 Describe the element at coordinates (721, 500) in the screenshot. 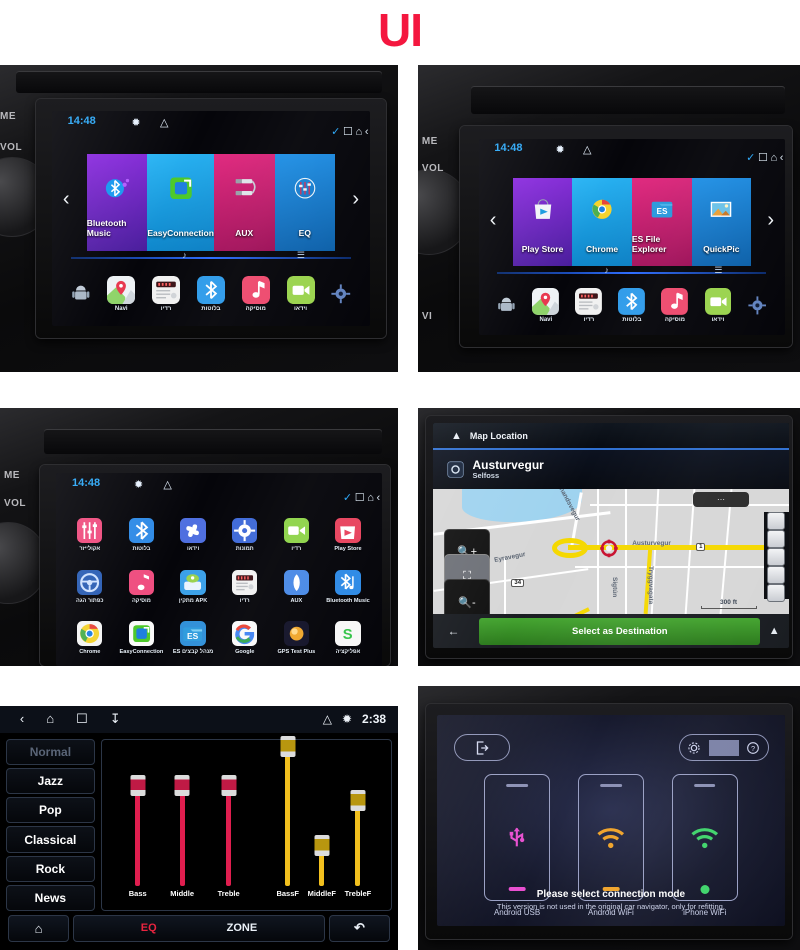

I see `map-options-button: ⋯` at that location.